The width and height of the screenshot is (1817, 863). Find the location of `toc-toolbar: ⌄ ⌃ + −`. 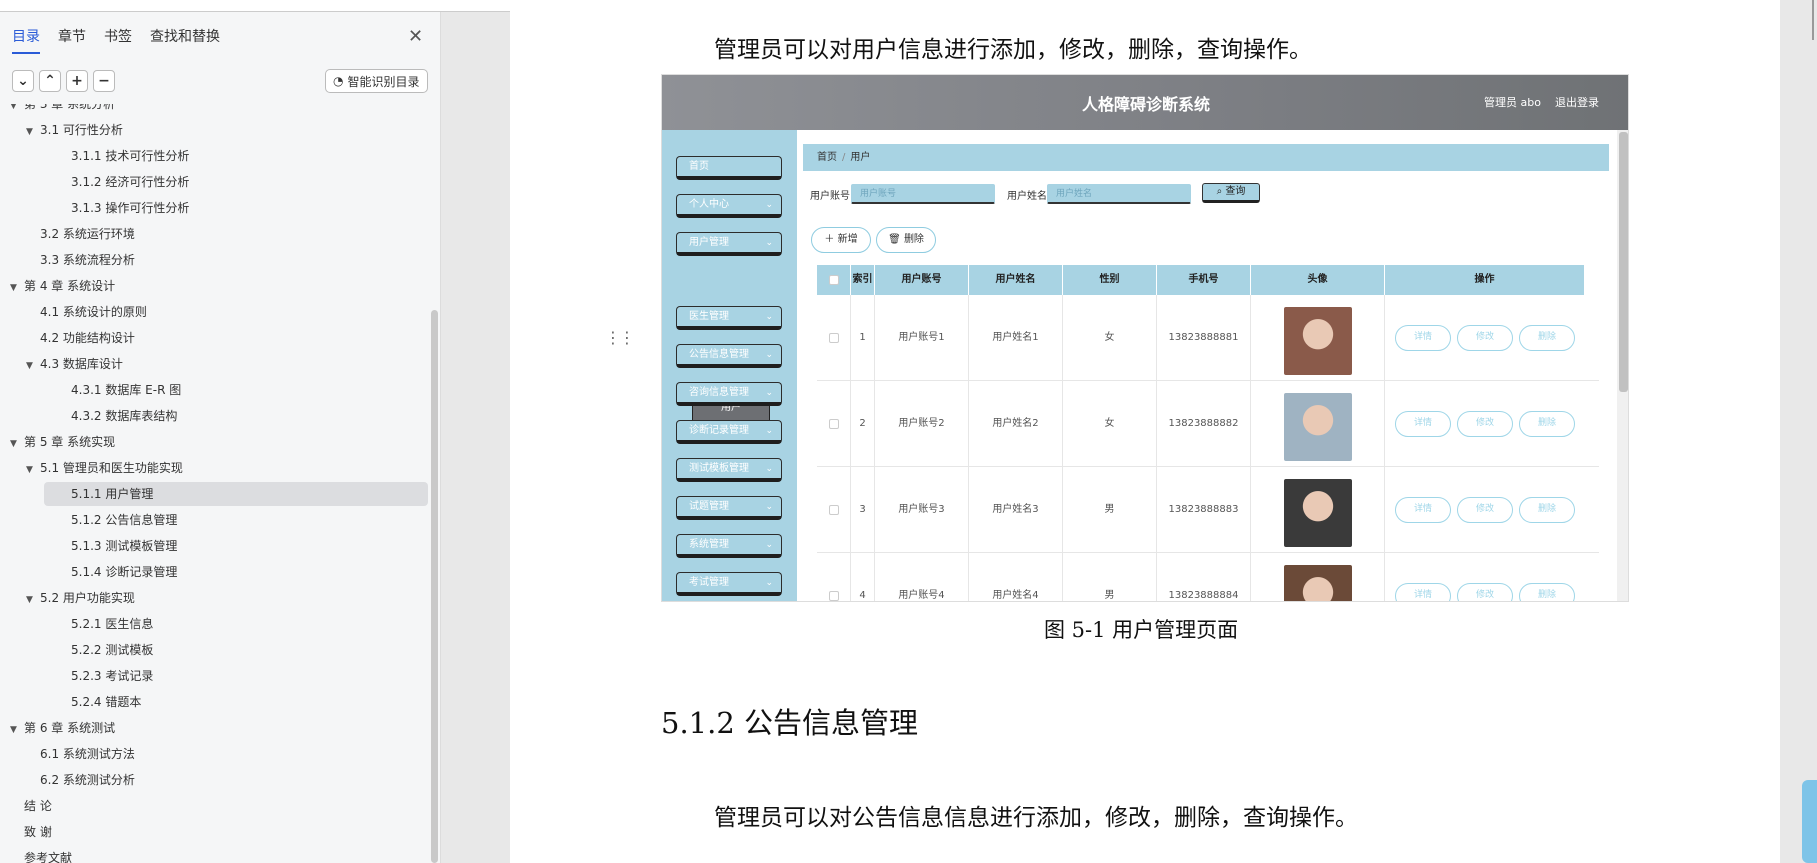

toc-toolbar: ⌄ ⌃ + − is located at coordinates (63, 81).